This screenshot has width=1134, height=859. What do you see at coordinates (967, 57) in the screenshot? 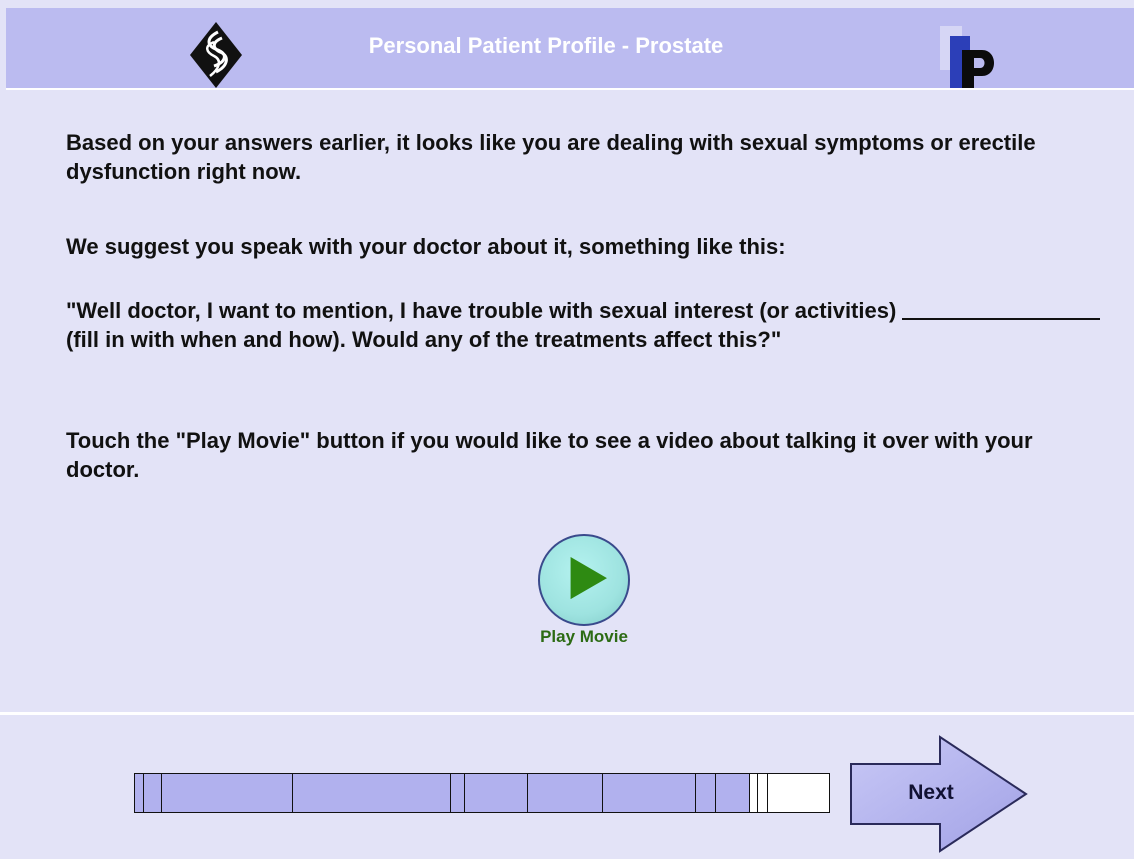
I see `p-letter-logo-icon` at bounding box center [967, 57].